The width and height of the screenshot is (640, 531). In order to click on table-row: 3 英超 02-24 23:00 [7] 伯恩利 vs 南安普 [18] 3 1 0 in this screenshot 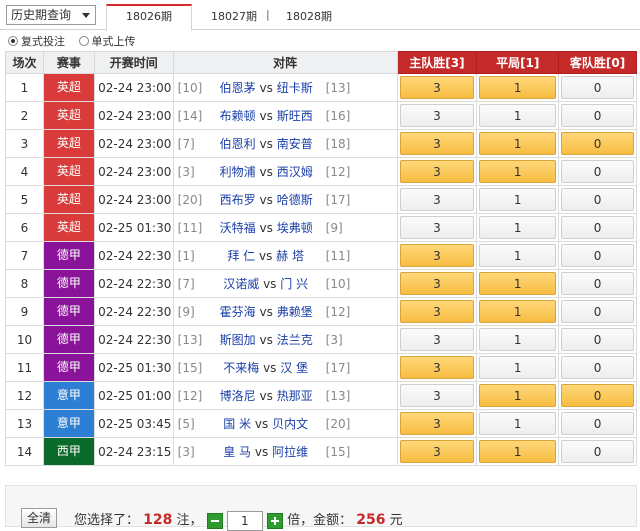, I will do `click(321, 143)`.